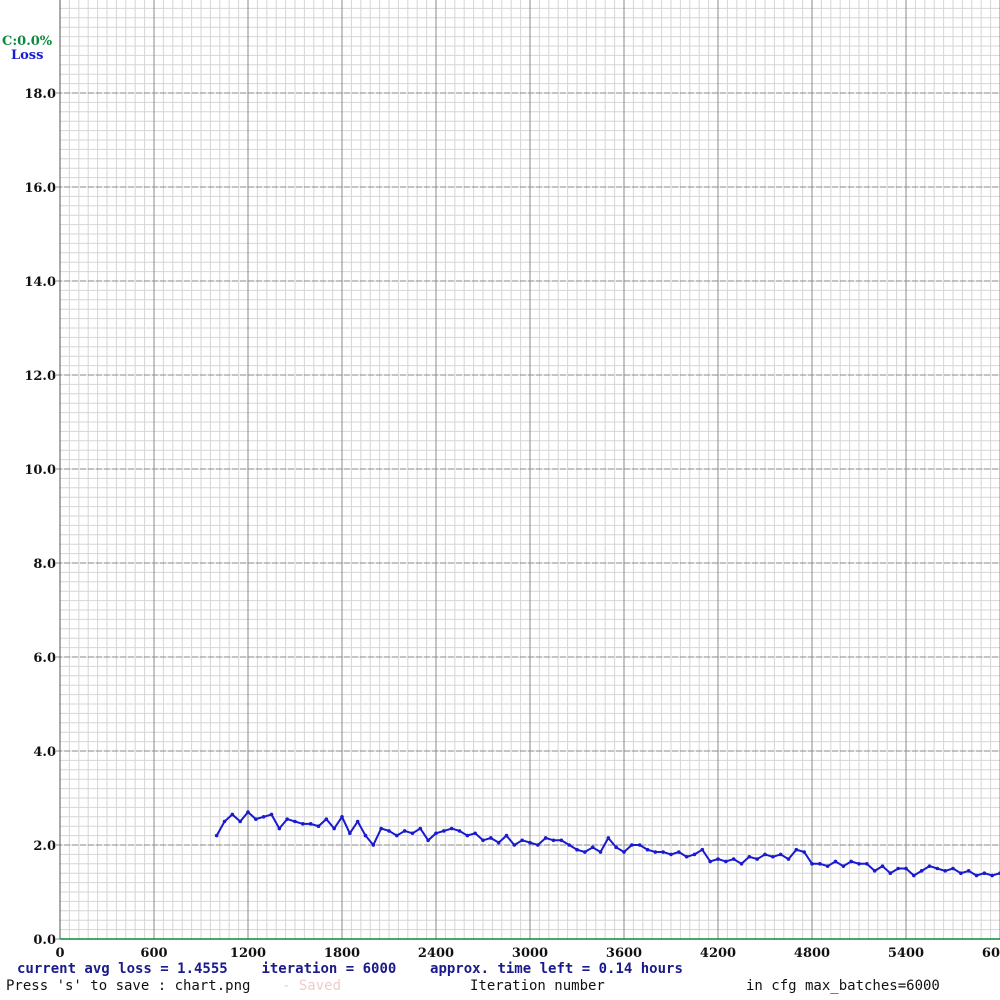 Image resolution: width=1000 pixels, height=1000 pixels. I want to click on x-tick-label: 600, so click(153, 953).